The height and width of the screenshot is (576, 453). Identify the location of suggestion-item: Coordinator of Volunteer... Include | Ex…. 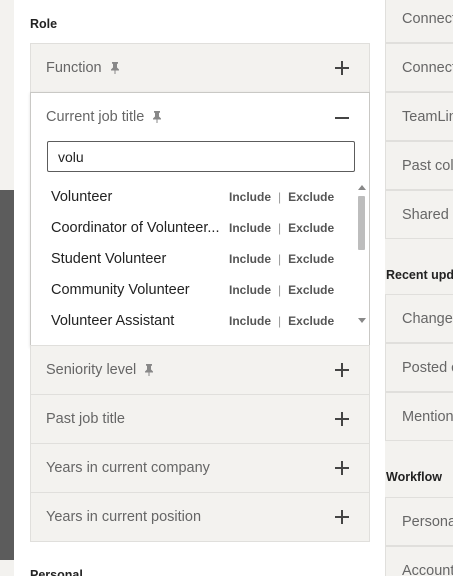
(201, 227).